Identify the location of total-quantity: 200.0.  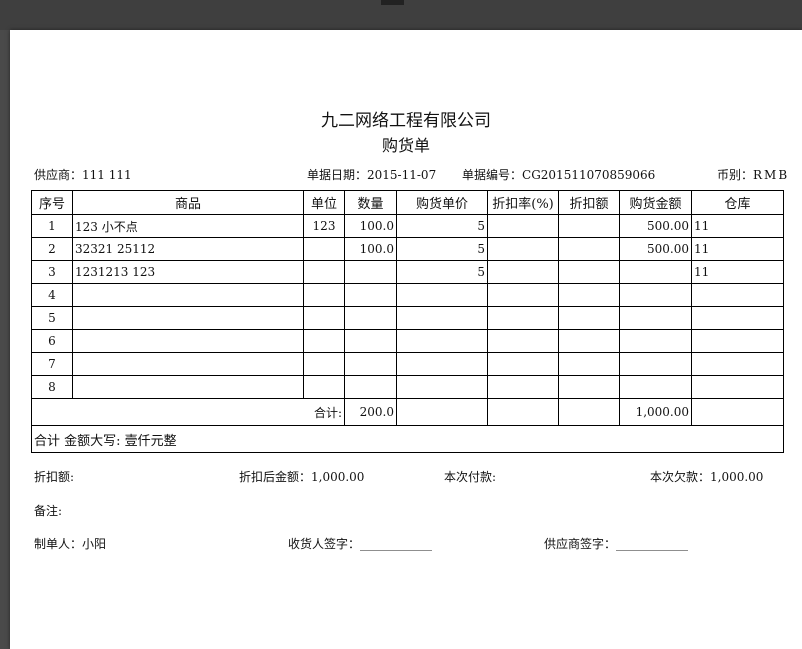
(370, 412).